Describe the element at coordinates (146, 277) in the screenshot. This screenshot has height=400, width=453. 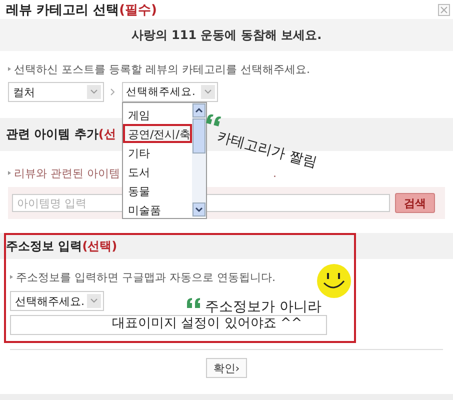
I see `hint-text: 주소정보를 입력하면 구글맵과 자동으로 연동됩니다.` at that location.